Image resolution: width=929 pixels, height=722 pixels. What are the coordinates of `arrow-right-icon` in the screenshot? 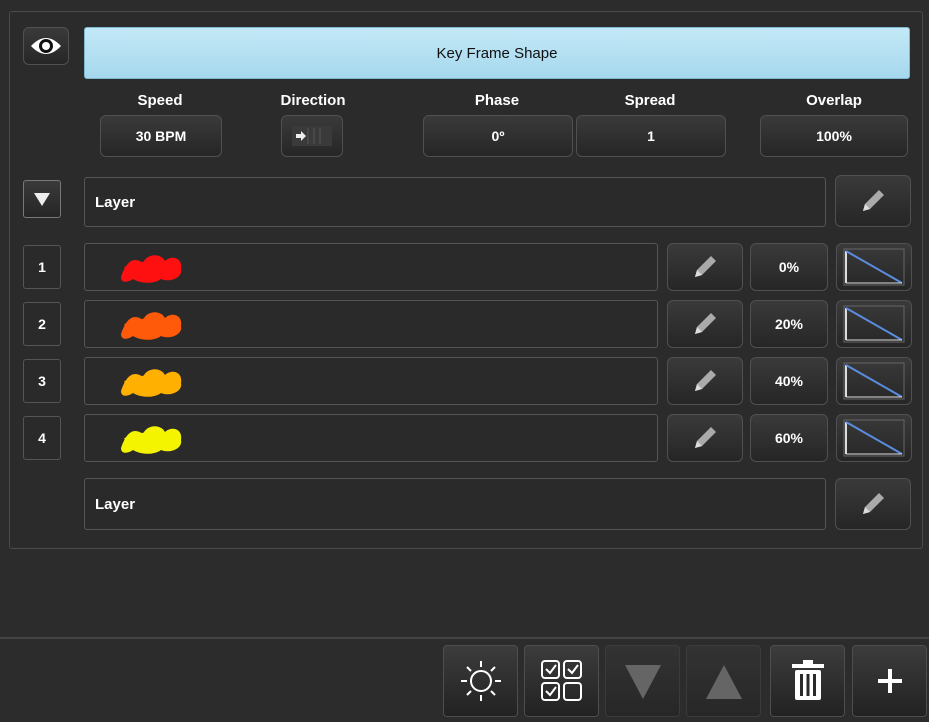 It's located at (312, 136).